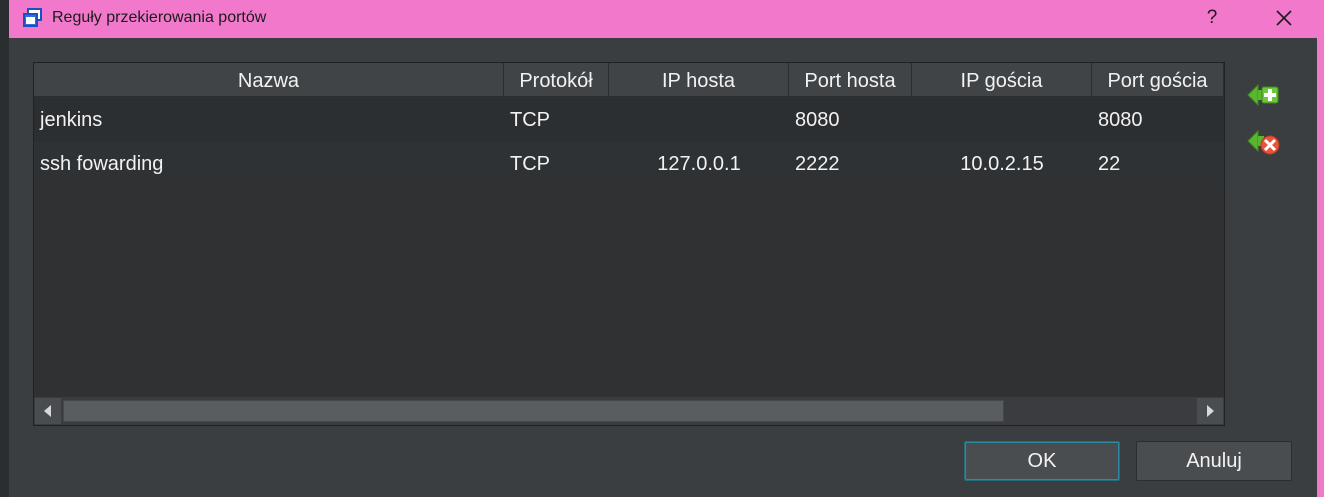 The image size is (1324, 497). I want to click on horizontal-scrollbar, so click(629, 411).